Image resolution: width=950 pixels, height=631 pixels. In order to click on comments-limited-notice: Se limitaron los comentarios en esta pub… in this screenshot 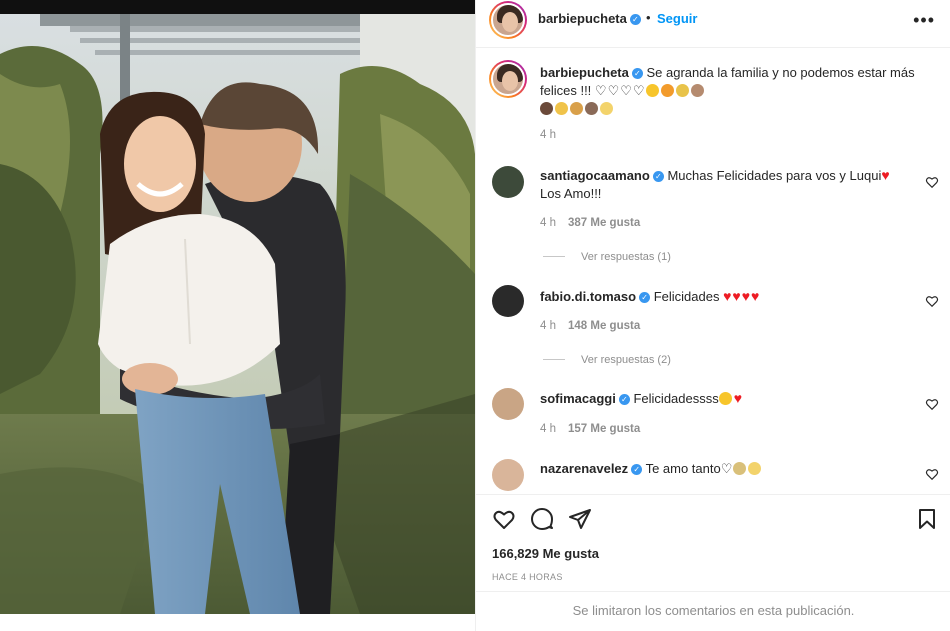, I will do `click(713, 611)`.